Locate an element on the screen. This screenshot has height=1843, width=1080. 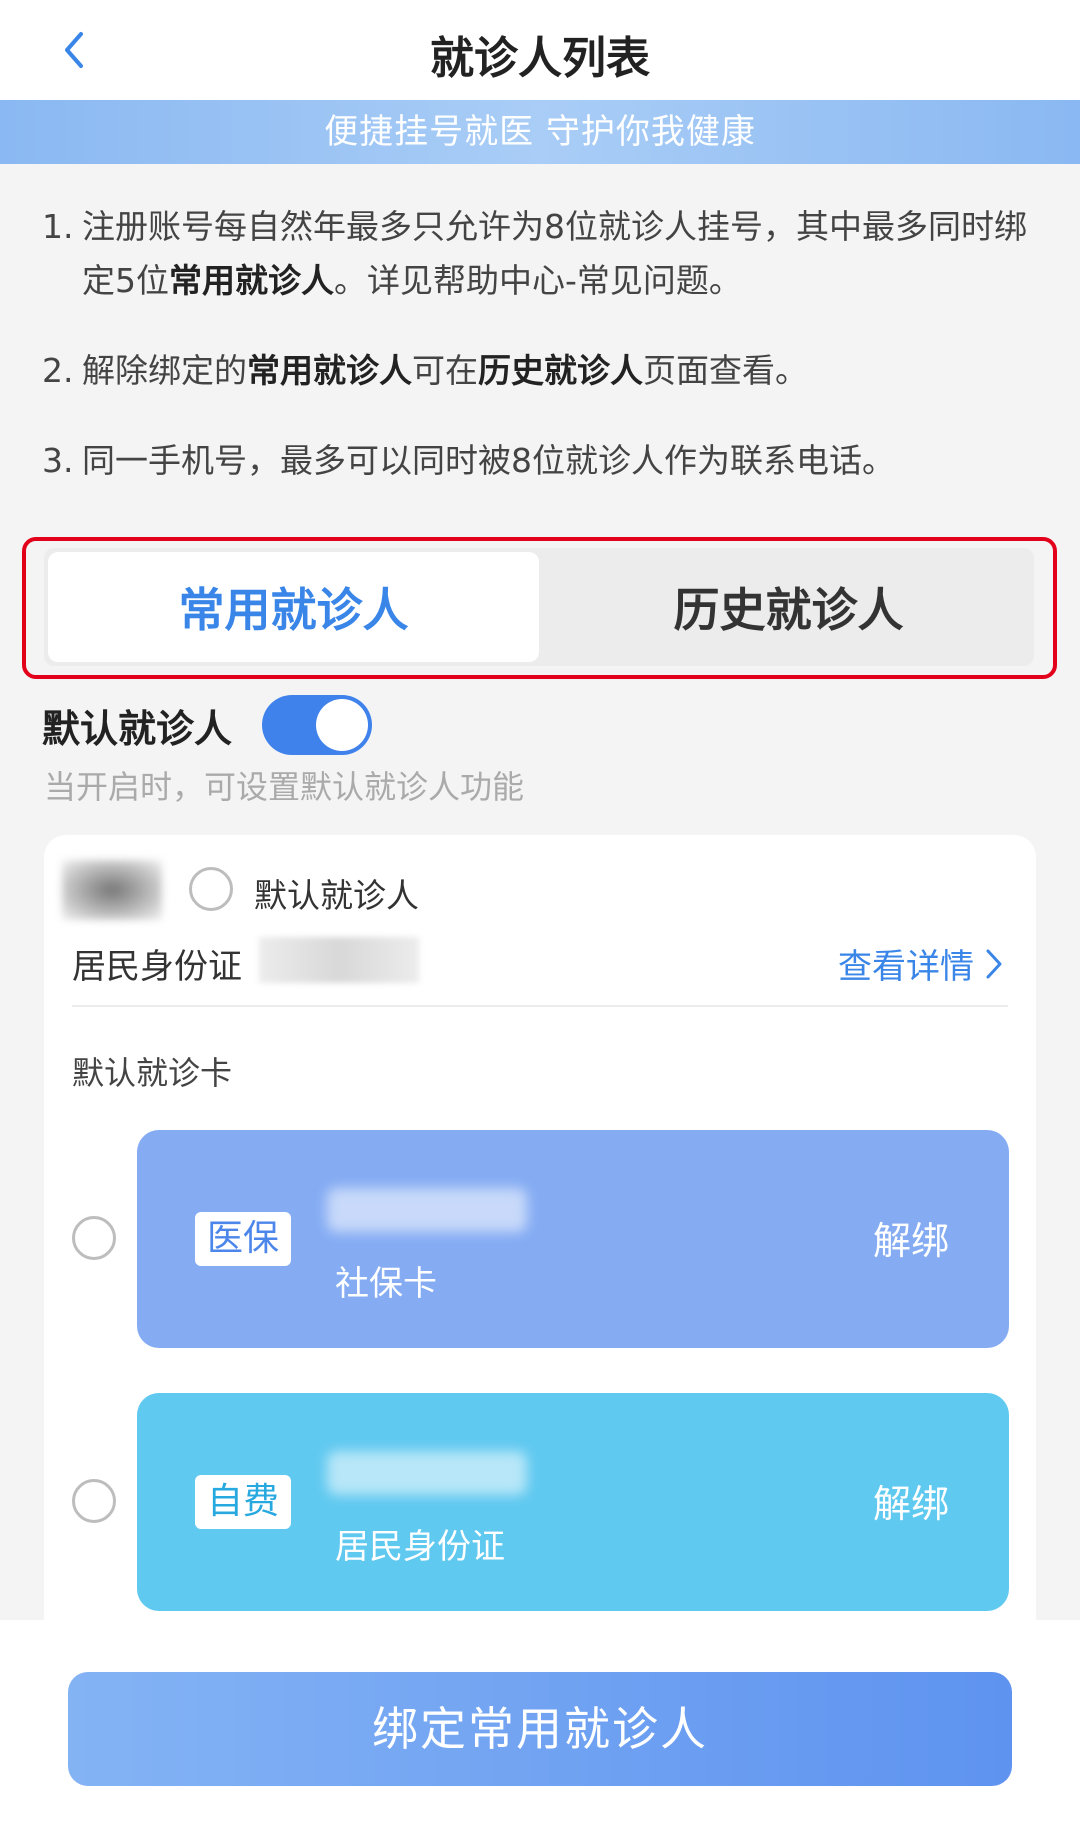
note-text-part: 可在 is located at coordinates (445, 370).